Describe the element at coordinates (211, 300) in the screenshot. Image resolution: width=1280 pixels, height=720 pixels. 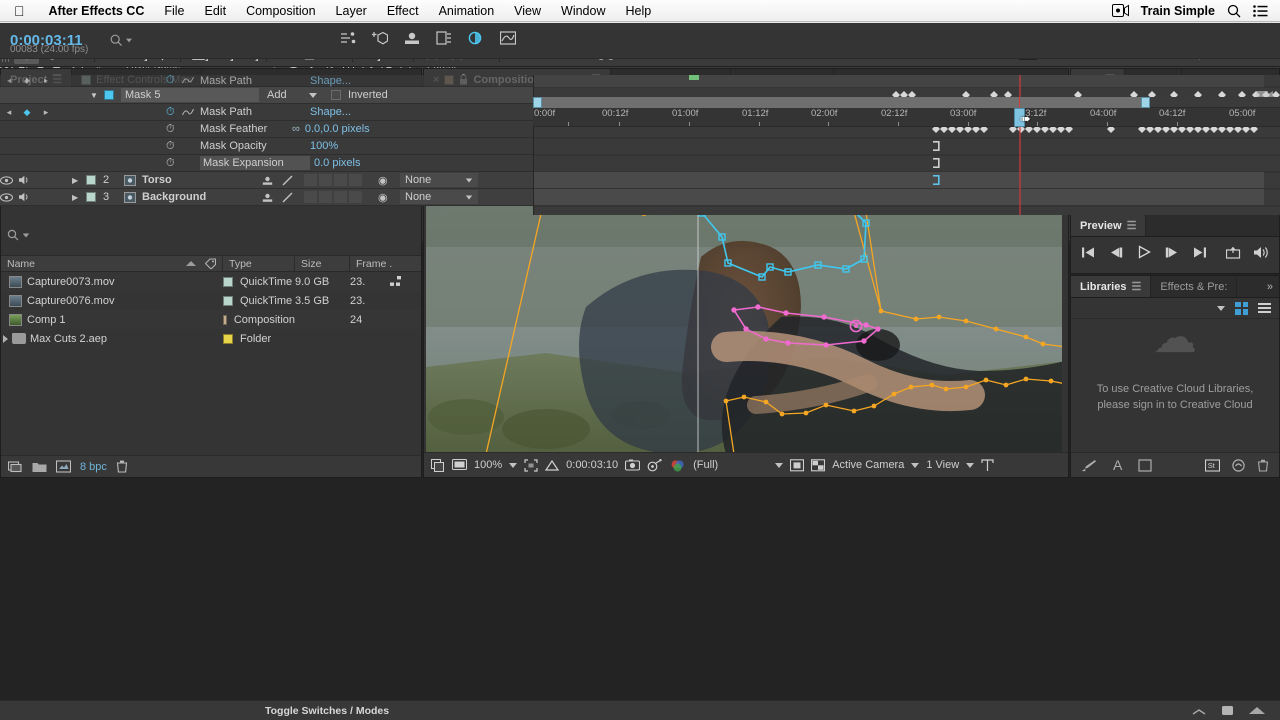
I see `project-row: Capture0076.mov QuickTime 3.5 GB 23.` at that location.